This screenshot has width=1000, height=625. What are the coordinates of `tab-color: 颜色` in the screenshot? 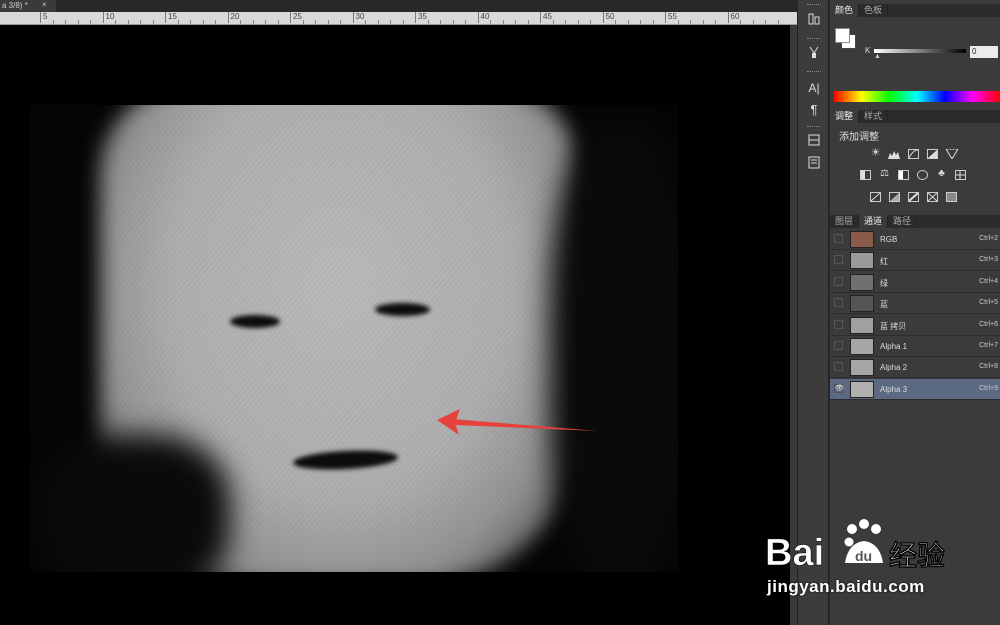 It's located at (845, 10).